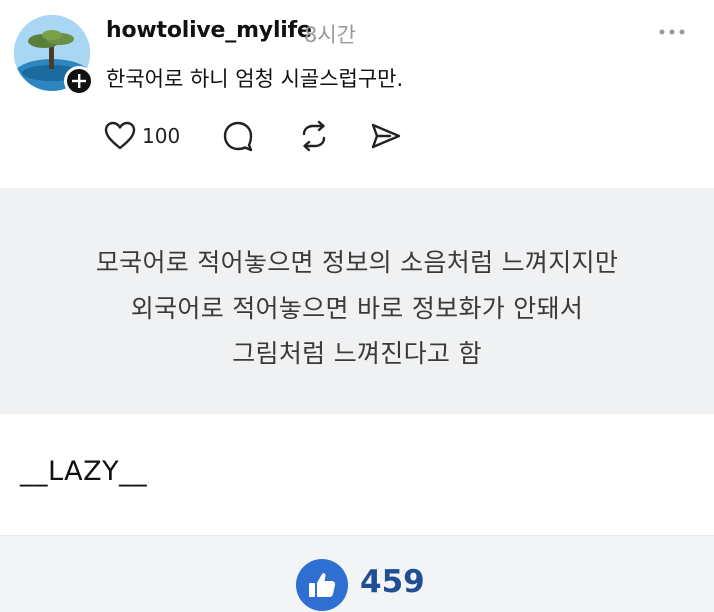 Image resolution: width=714 pixels, height=612 pixels. What do you see at coordinates (264, 136) in the screenshot?
I see `action-bar: 100` at bounding box center [264, 136].